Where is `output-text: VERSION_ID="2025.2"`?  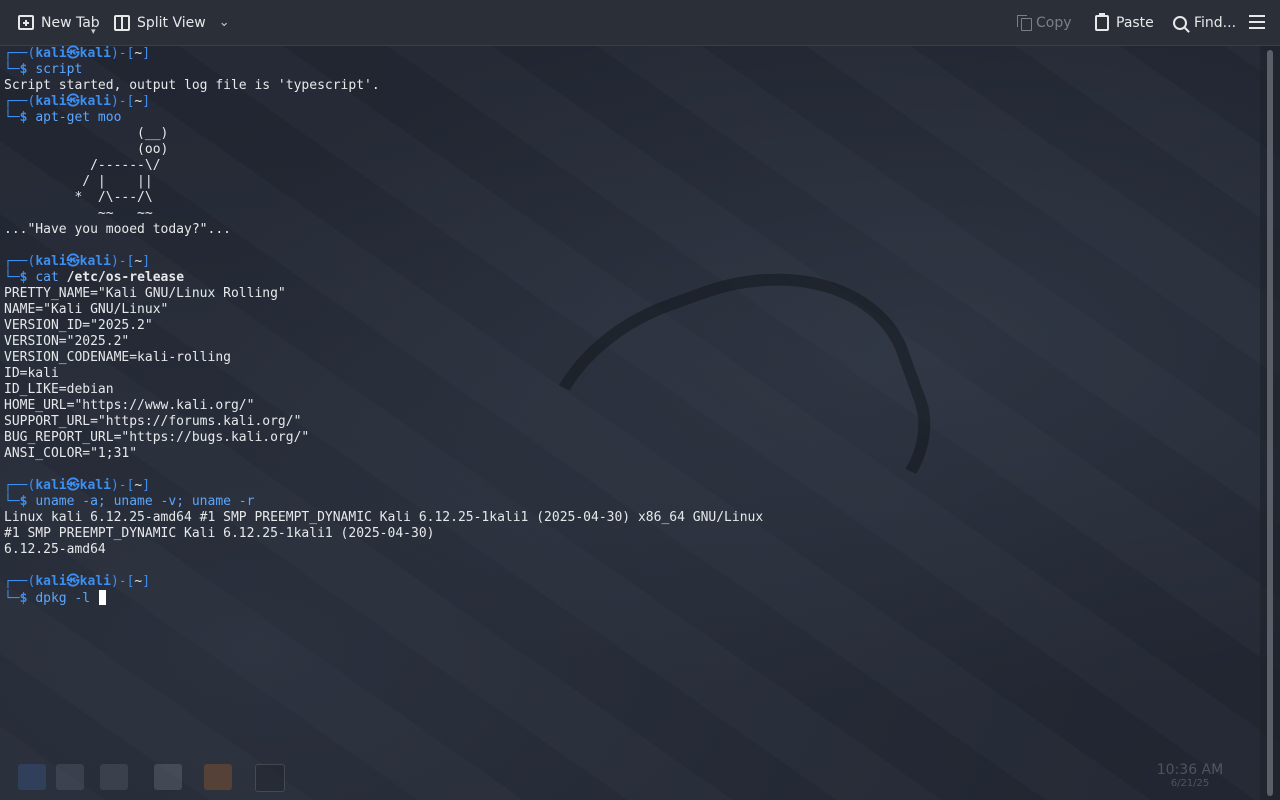
output-text: VERSION_ID="2025.2" is located at coordinates (78, 325).